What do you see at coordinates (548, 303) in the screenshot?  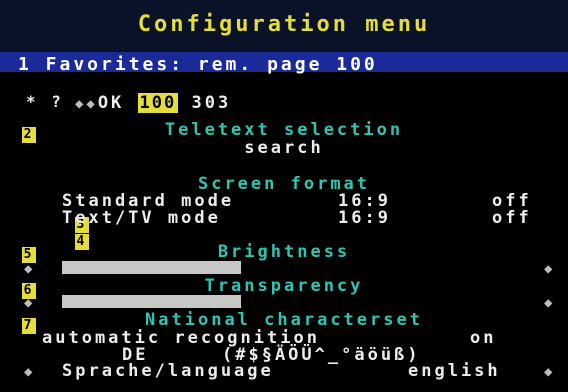 I see `transparency-increase-icon: ◆` at bounding box center [548, 303].